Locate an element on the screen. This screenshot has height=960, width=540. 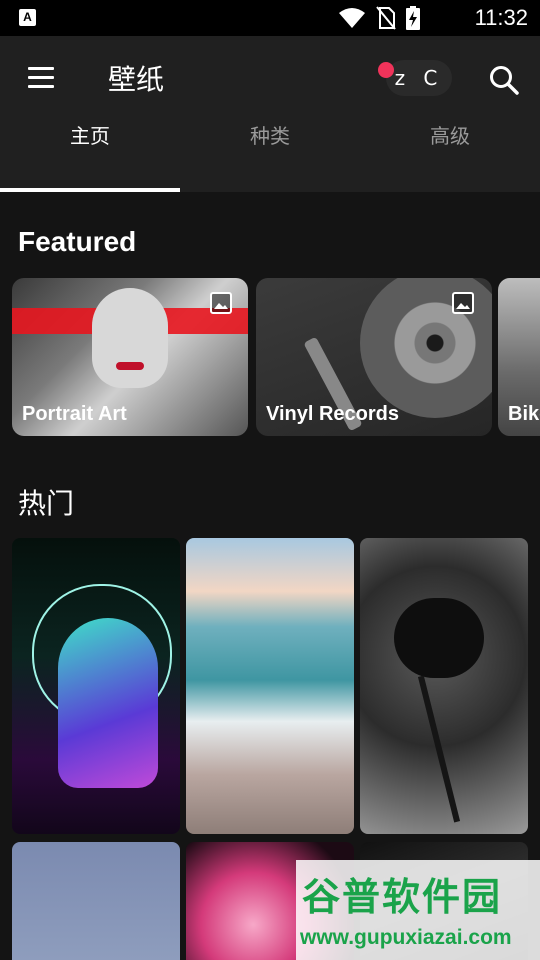
status-bar: A 11:32 is located at coordinates (270, 18).